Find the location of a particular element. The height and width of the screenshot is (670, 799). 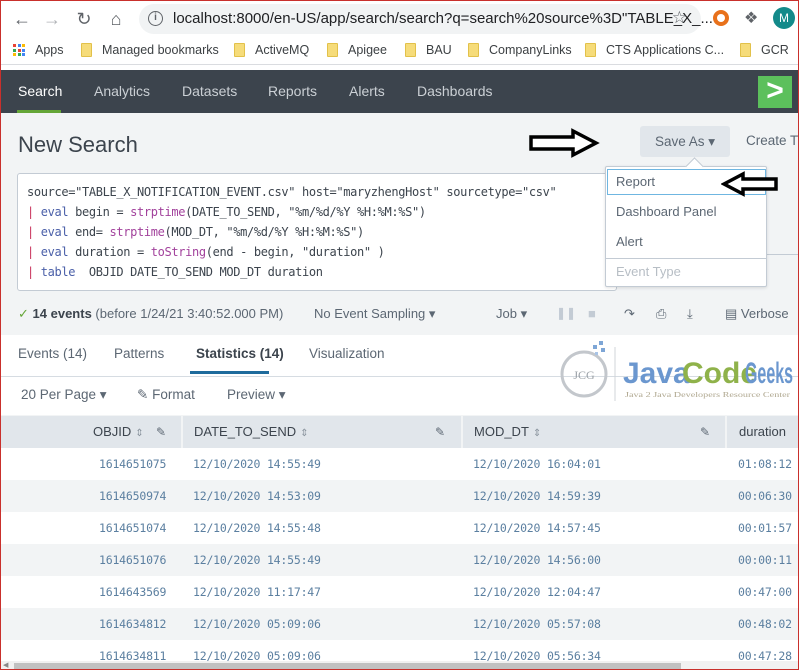

preview-dropdown: Preview ▾ is located at coordinates (256, 395).